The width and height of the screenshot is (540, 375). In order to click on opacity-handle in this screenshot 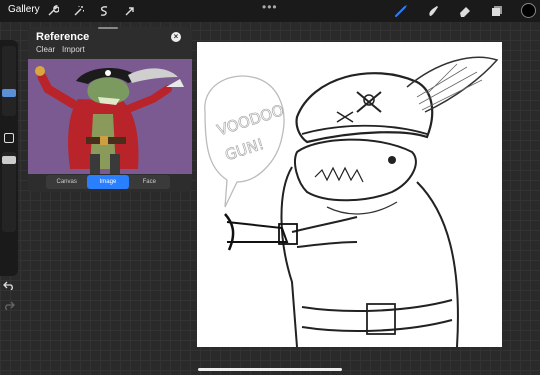, I will do `click(9, 160)`.